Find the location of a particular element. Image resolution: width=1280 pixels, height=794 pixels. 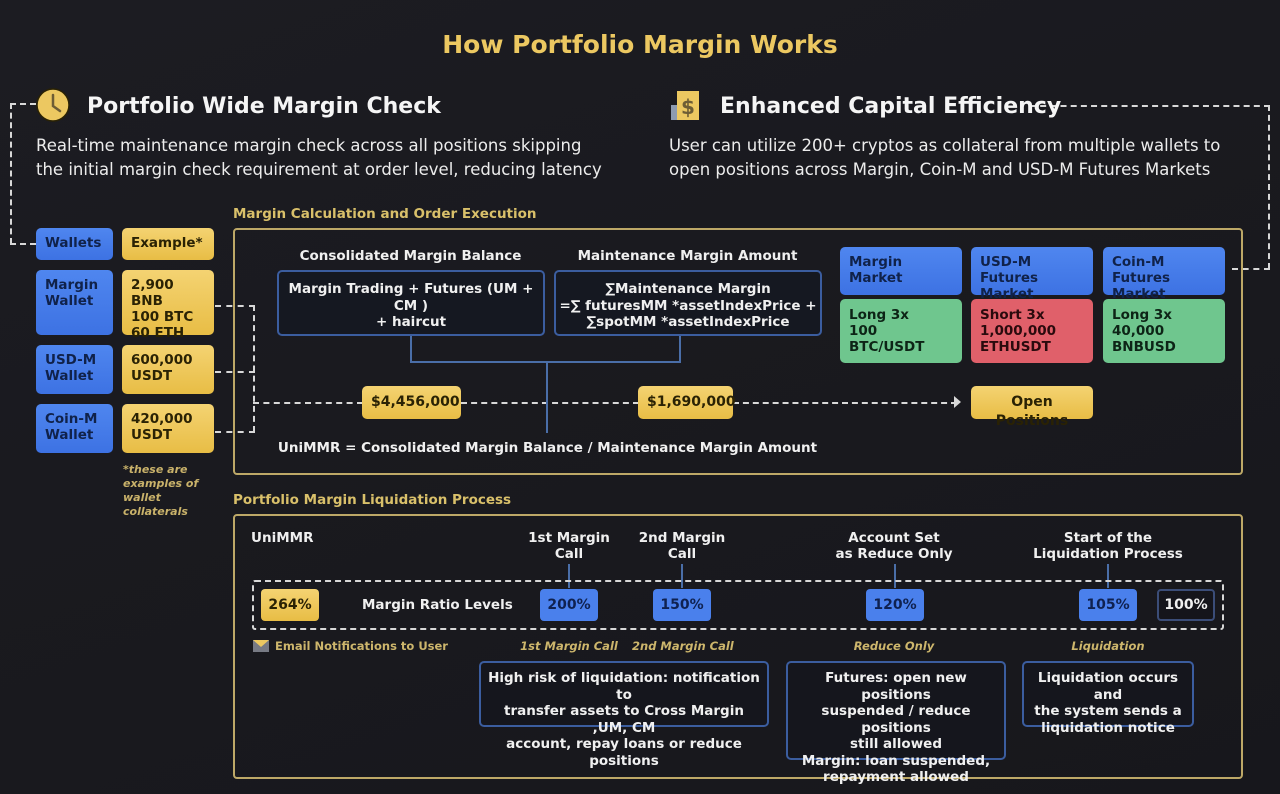

footnote-line: examples of is located at coordinates (161, 483).